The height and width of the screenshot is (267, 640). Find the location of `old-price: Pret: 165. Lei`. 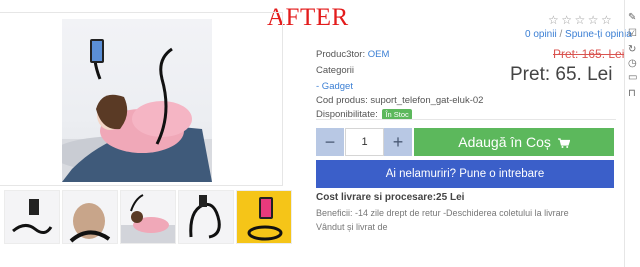

old-price: Pret: 165. Lei is located at coordinates (589, 54).